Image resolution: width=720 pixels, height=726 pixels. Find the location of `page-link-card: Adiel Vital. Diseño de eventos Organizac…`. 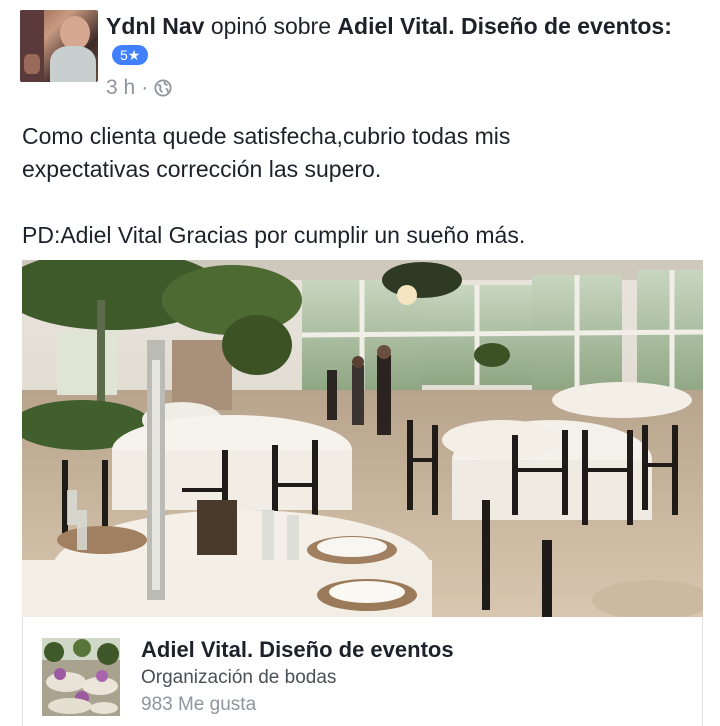

page-link-card: Adiel Vital. Diseño de eventos Organizac… is located at coordinates (362, 671).